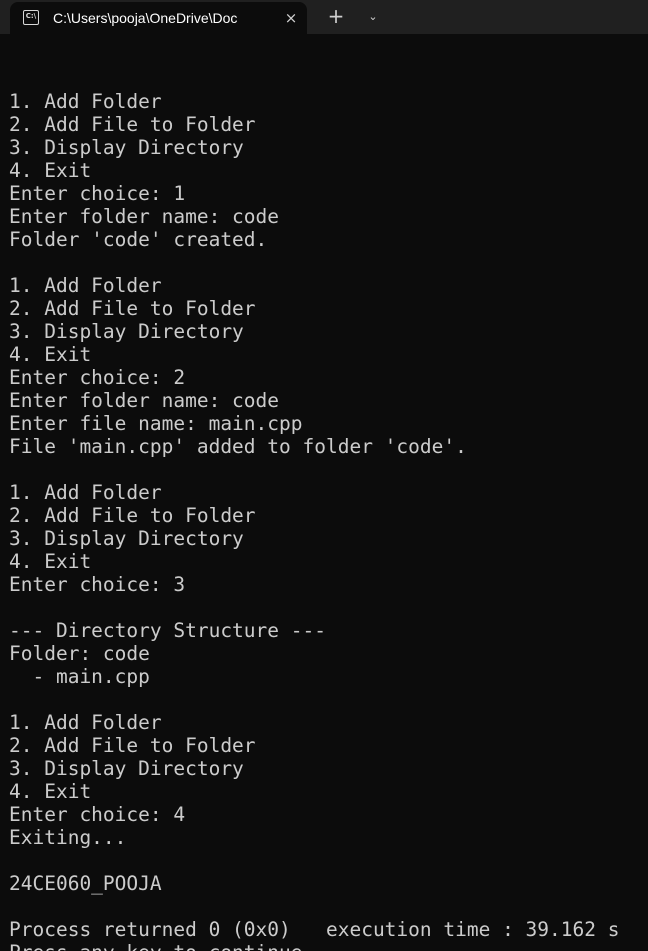 The image size is (648, 951). I want to click on terminal-line: Enter choice: 1, so click(97, 193).